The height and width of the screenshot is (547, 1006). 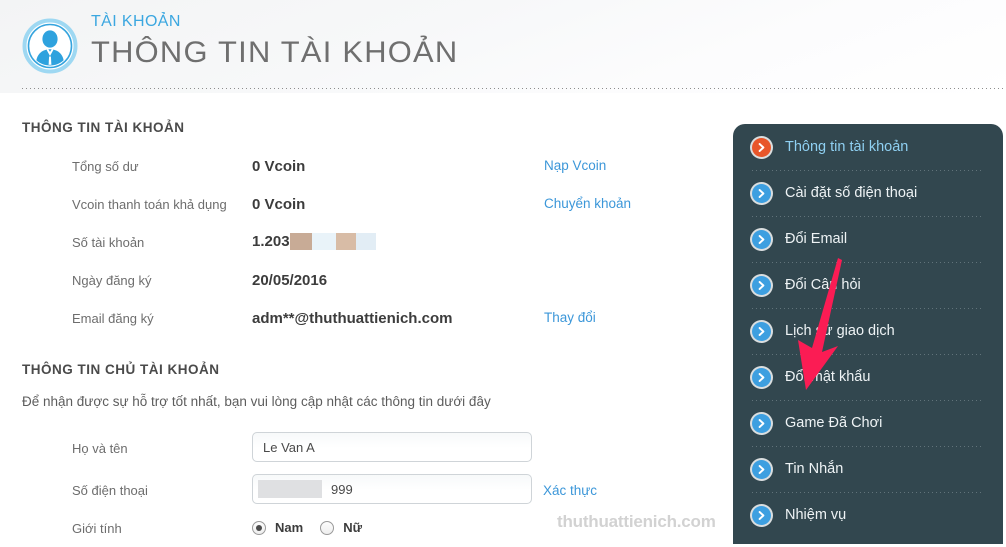 I want to click on sidebar-item-label: Đổi mật khẩu, so click(x=828, y=377).